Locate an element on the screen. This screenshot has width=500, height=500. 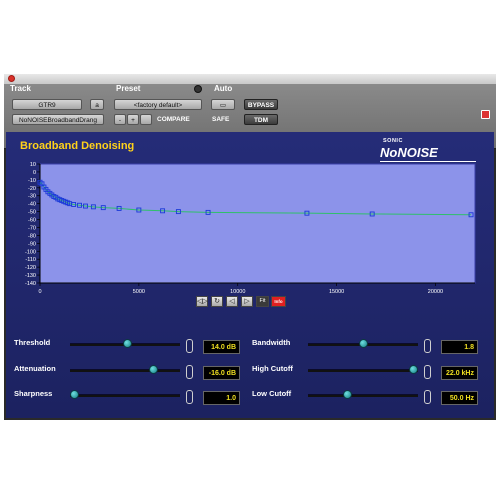
track-selector: GTR9 is located at coordinates (47, 104).